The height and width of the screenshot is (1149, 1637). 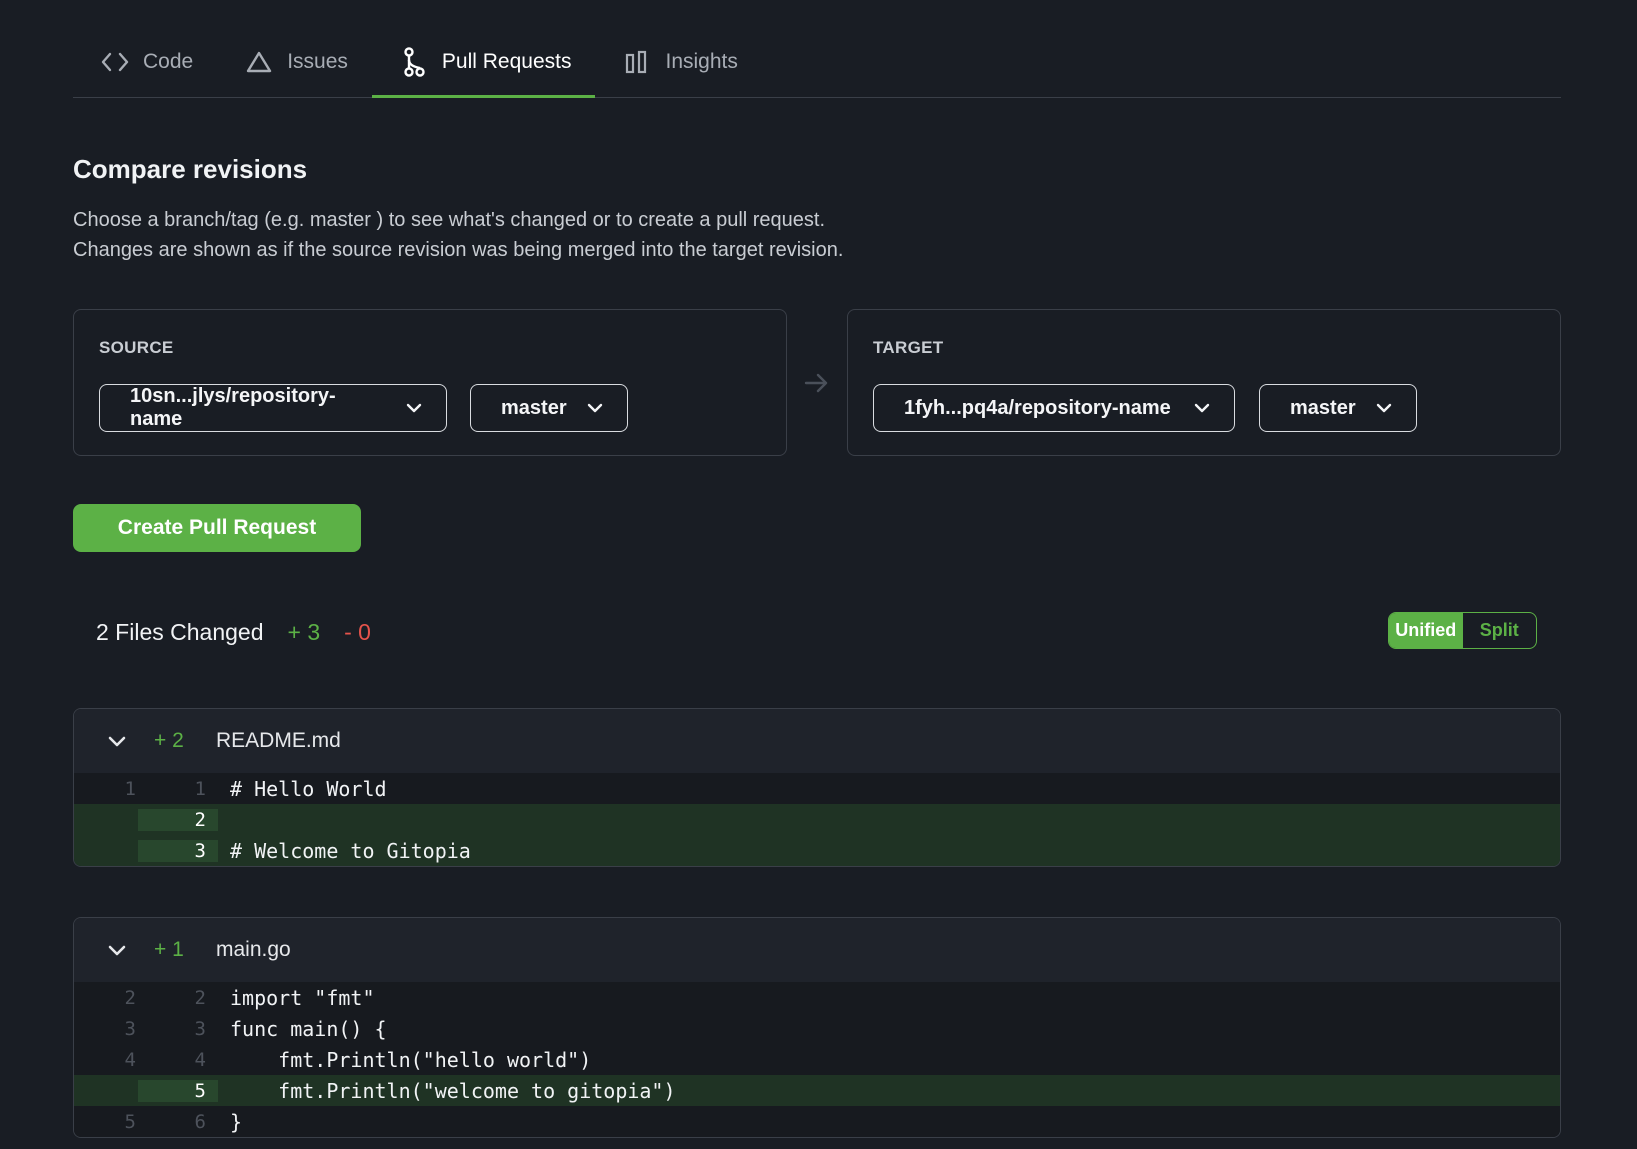 I want to click on tab-issues: Issues, so click(x=294, y=65).